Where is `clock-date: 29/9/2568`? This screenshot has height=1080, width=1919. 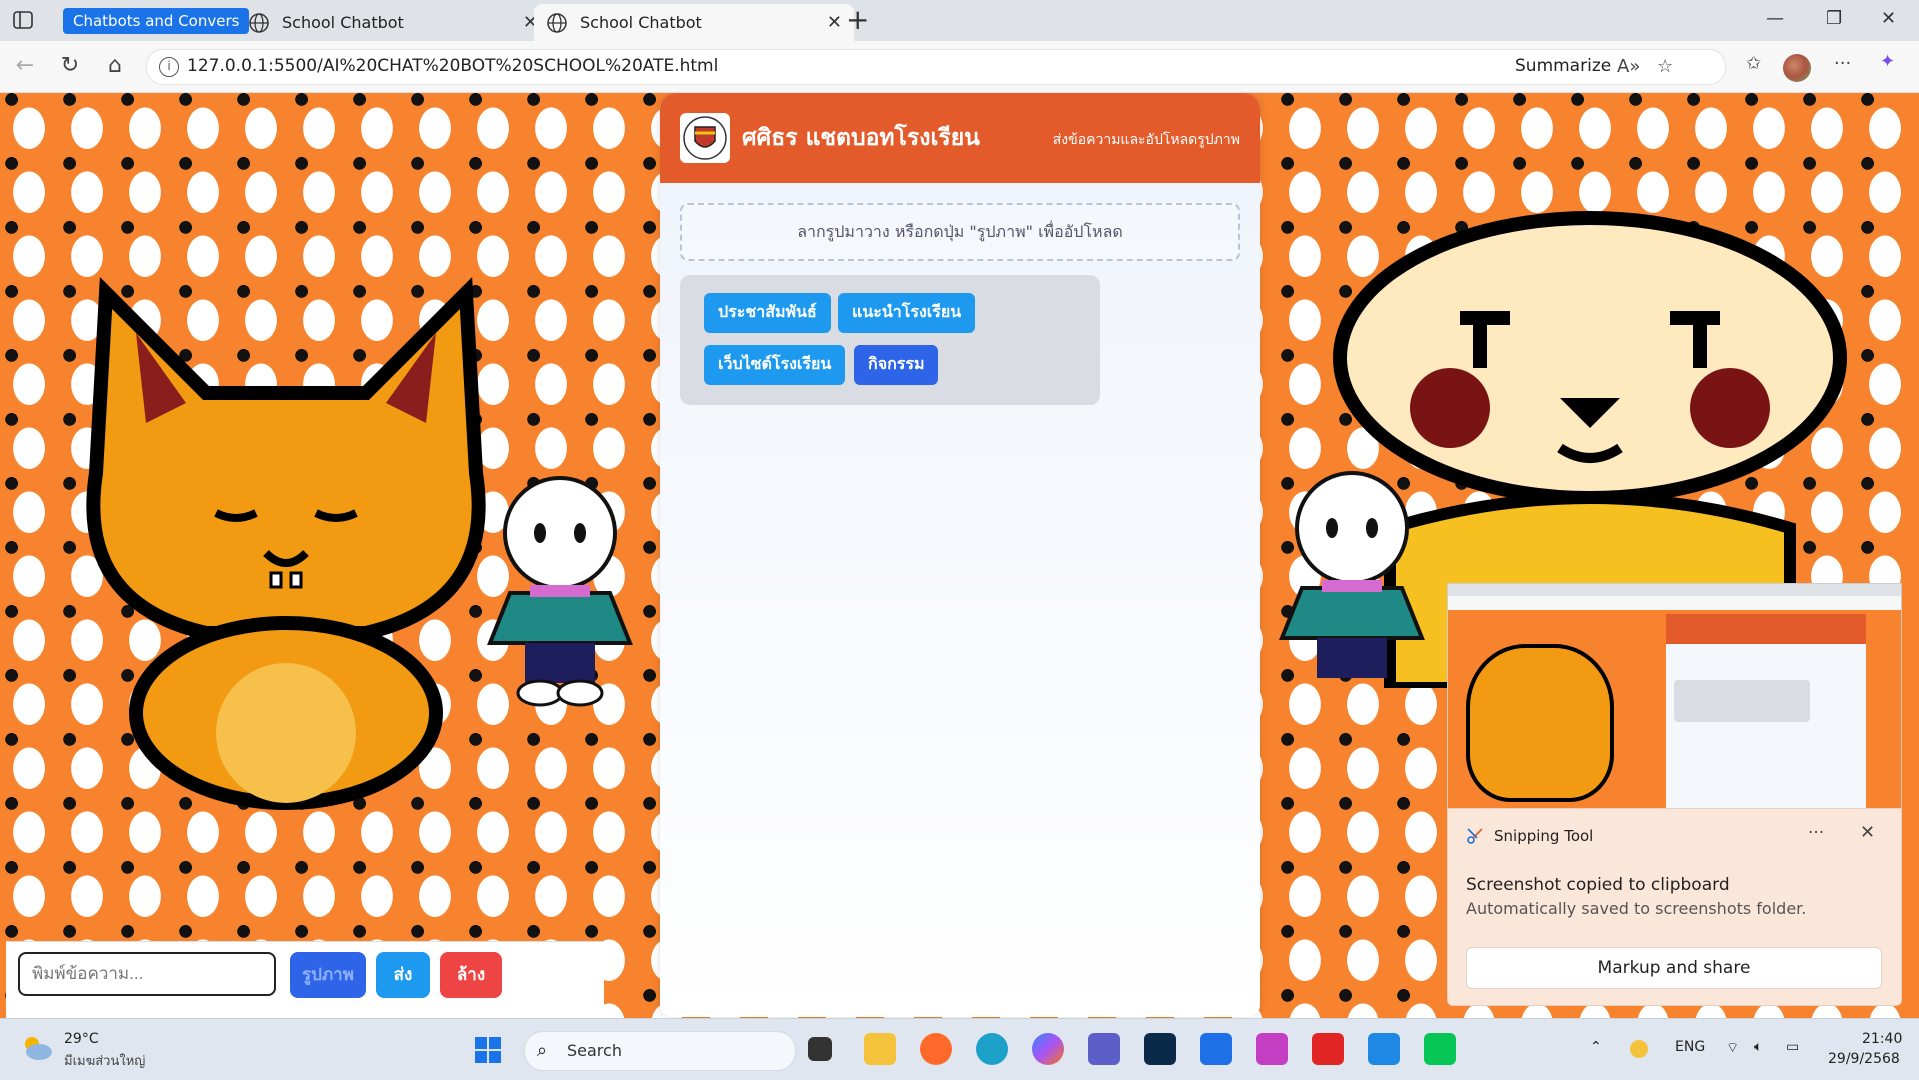 clock-date: 29/9/2568 is located at coordinates (1864, 1059).